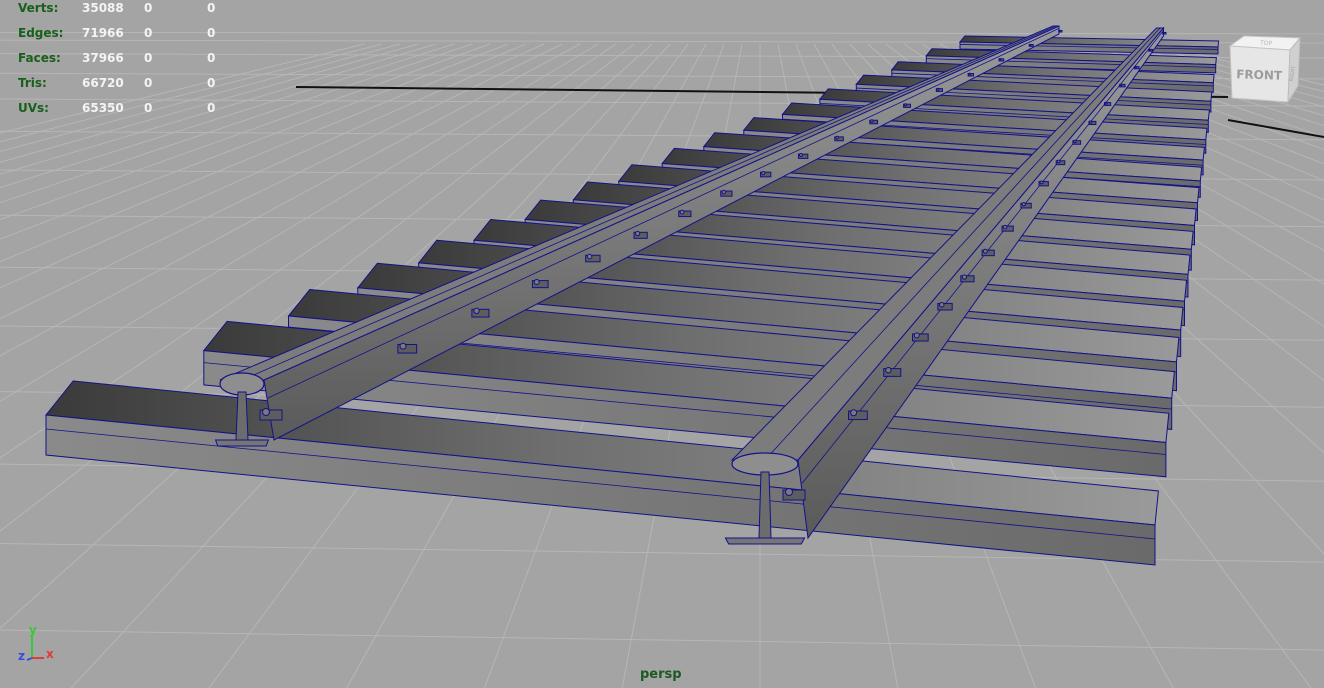 This screenshot has width=1324, height=688. I want to click on view-cube-top-label: TOP, so click(1266, 44).